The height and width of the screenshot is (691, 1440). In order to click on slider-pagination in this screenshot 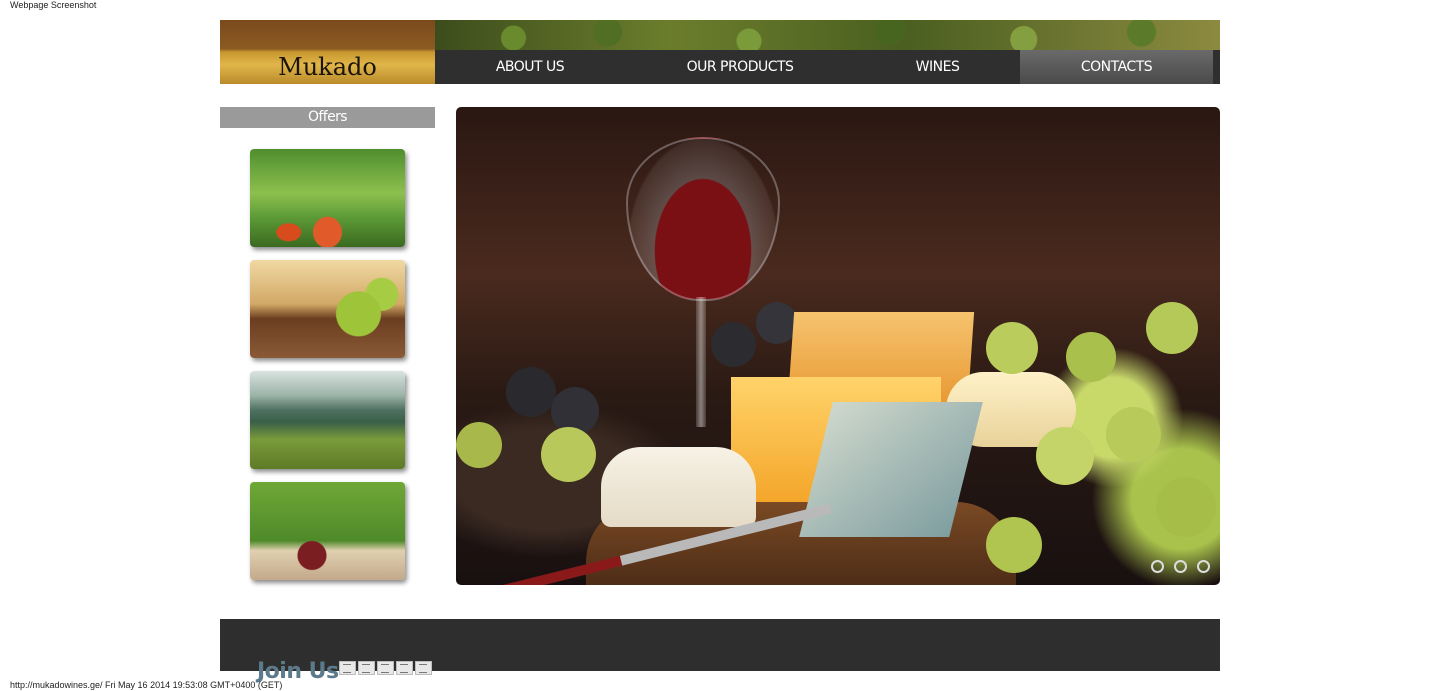, I will do `click(1180, 566)`.